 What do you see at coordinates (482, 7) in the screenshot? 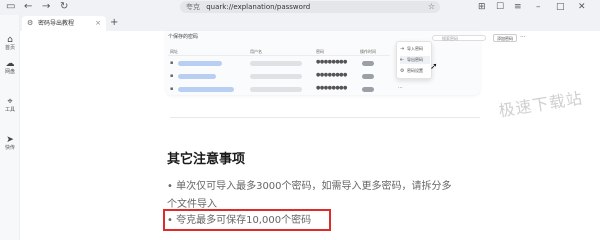
I see `screenshot-icon: ⊞` at bounding box center [482, 7].